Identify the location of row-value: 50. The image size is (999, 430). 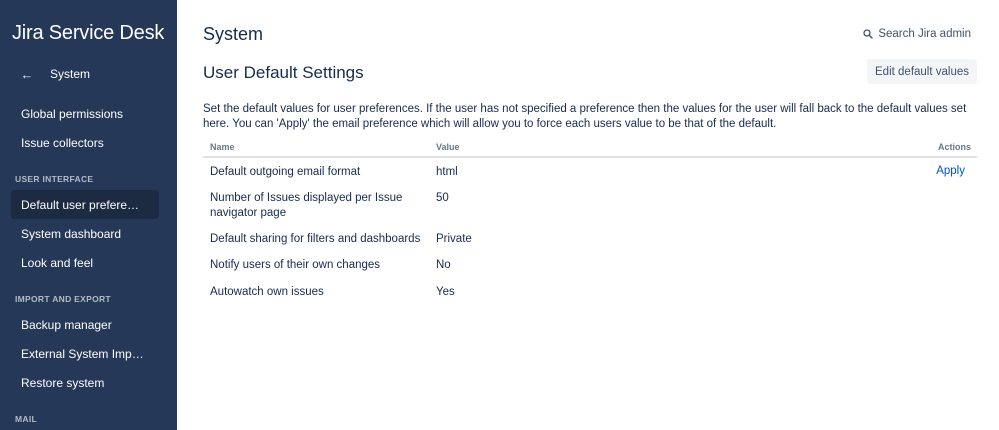
(442, 198).